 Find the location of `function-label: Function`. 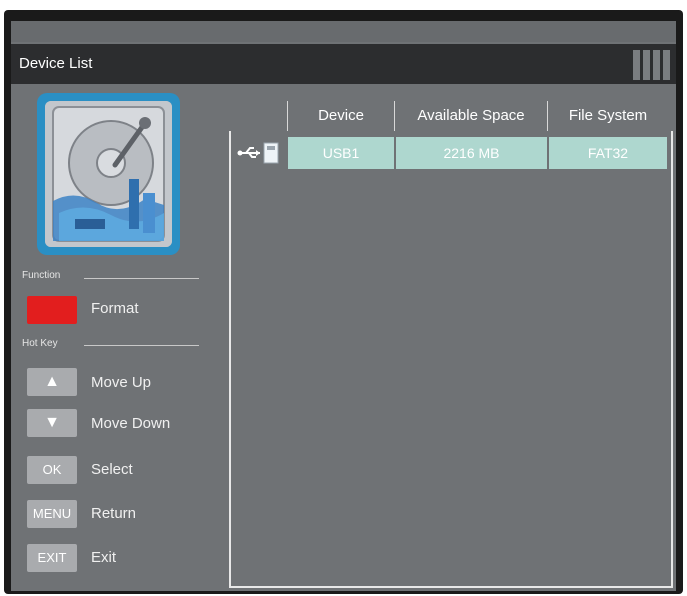

function-label: Function is located at coordinates (41, 275).